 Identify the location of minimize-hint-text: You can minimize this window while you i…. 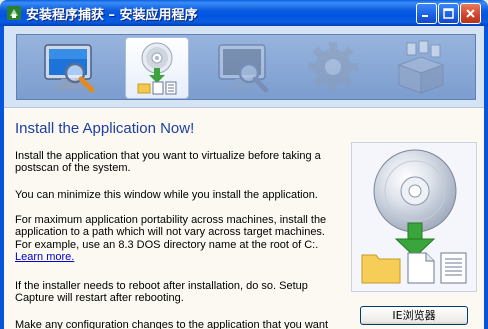
(166, 195).